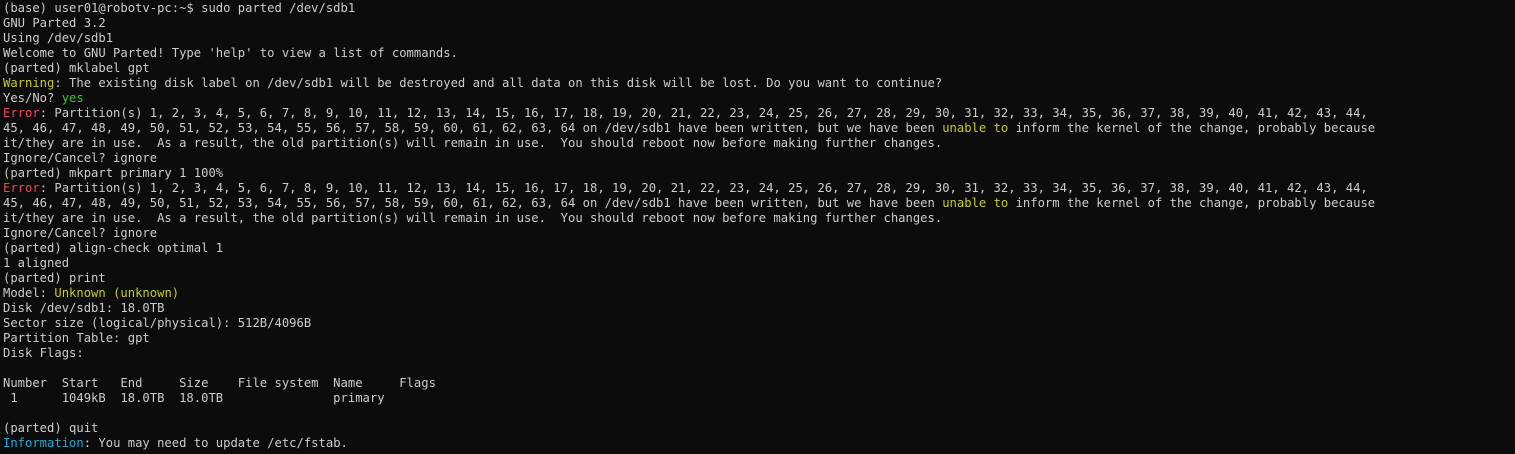  What do you see at coordinates (759, 338) in the screenshot?
I see `terminal-line: Partition Table: gpt` at bounding box center [759, 338].